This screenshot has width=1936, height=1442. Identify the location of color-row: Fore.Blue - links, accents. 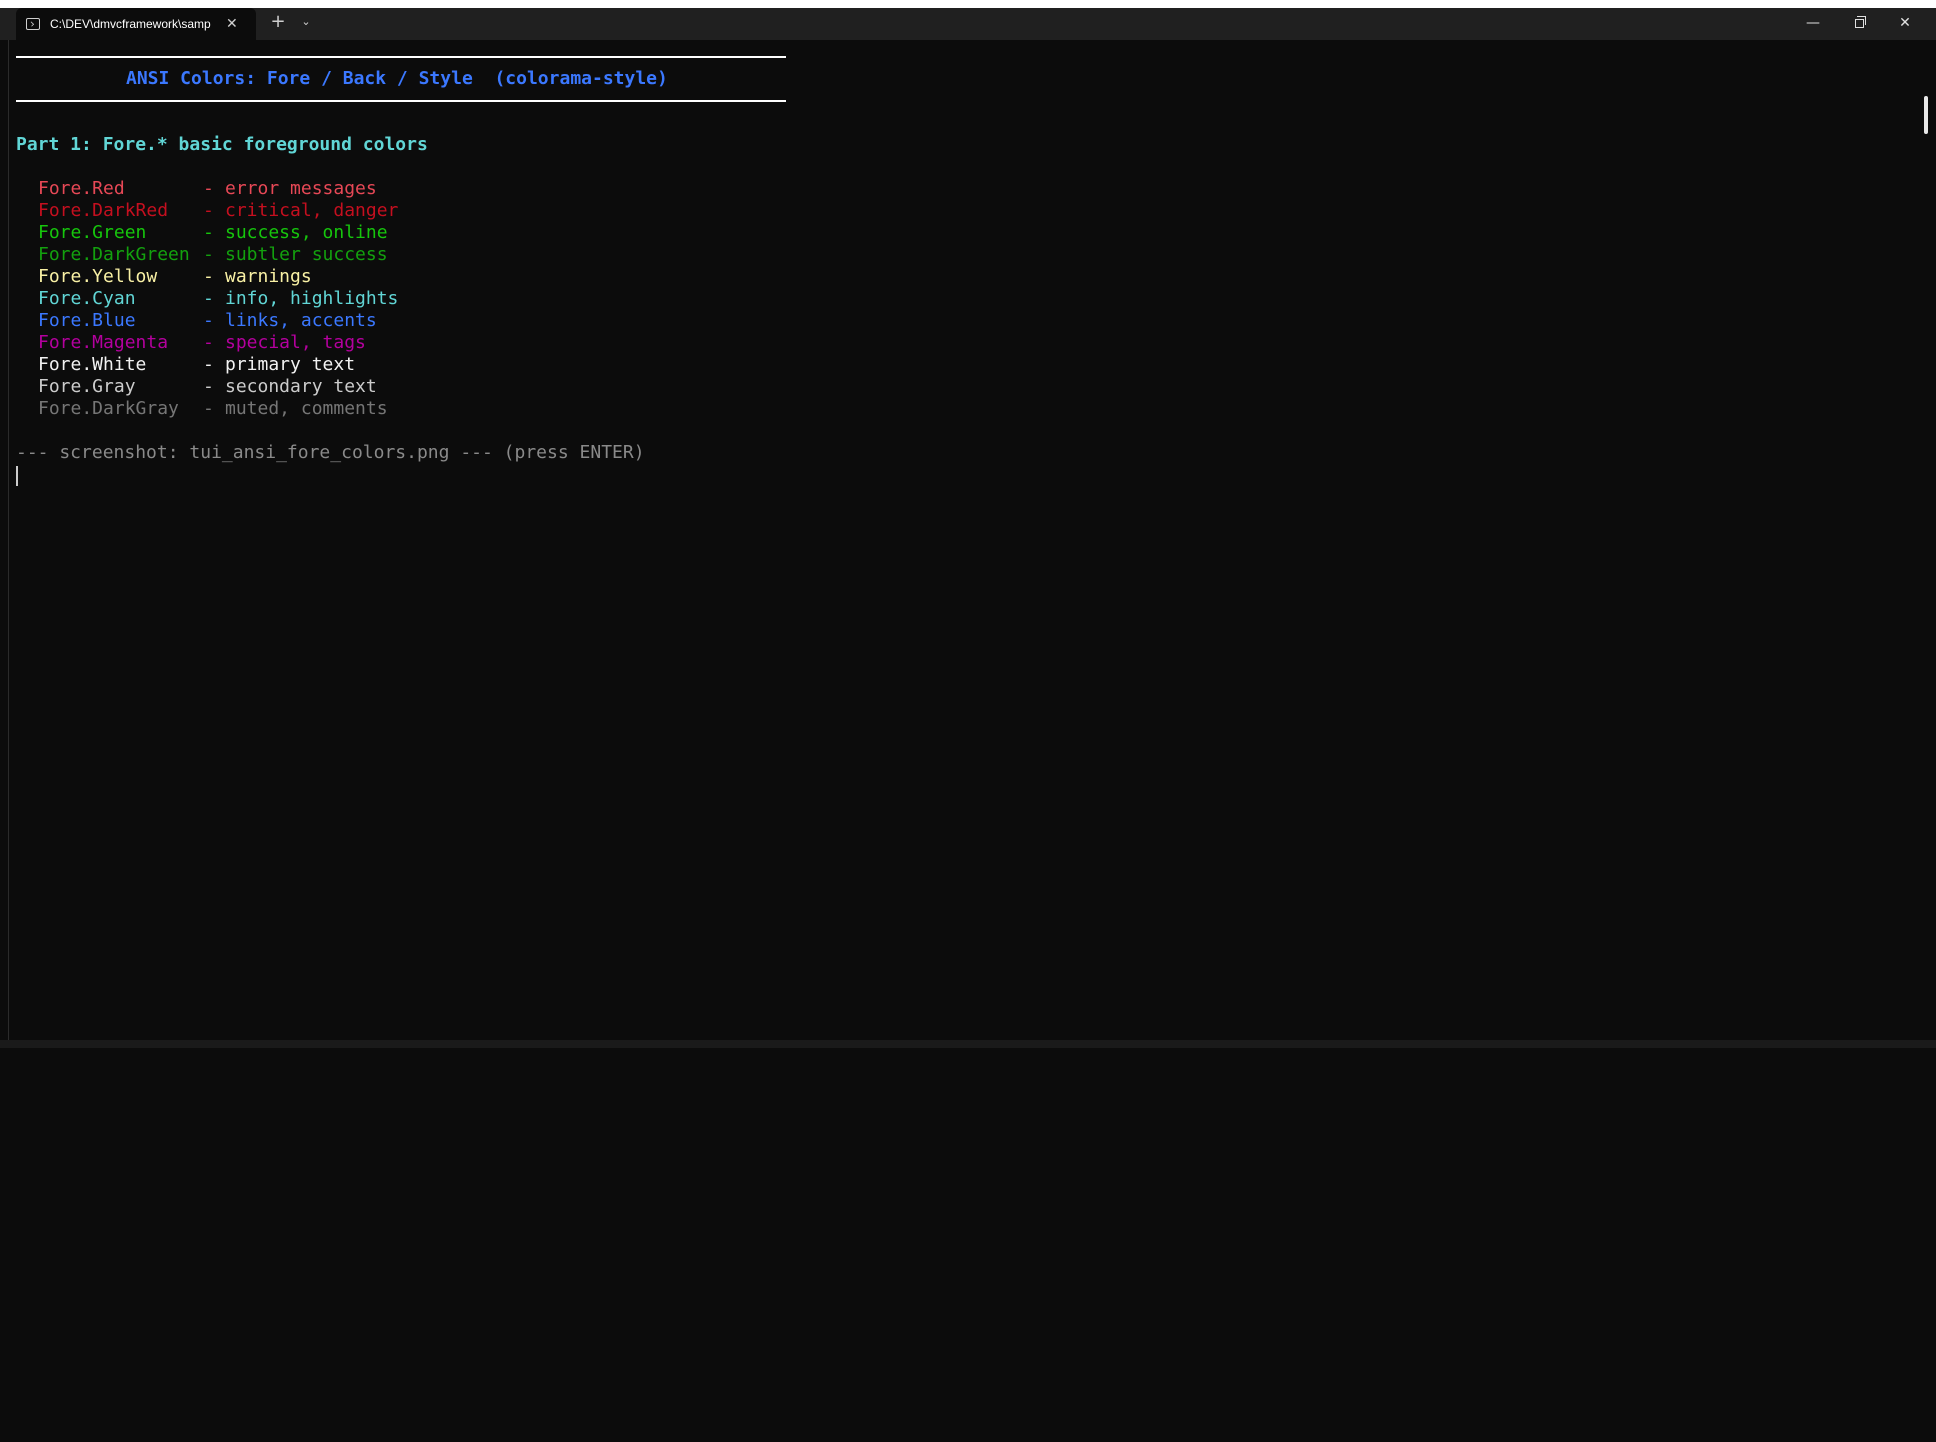
(983, 321).